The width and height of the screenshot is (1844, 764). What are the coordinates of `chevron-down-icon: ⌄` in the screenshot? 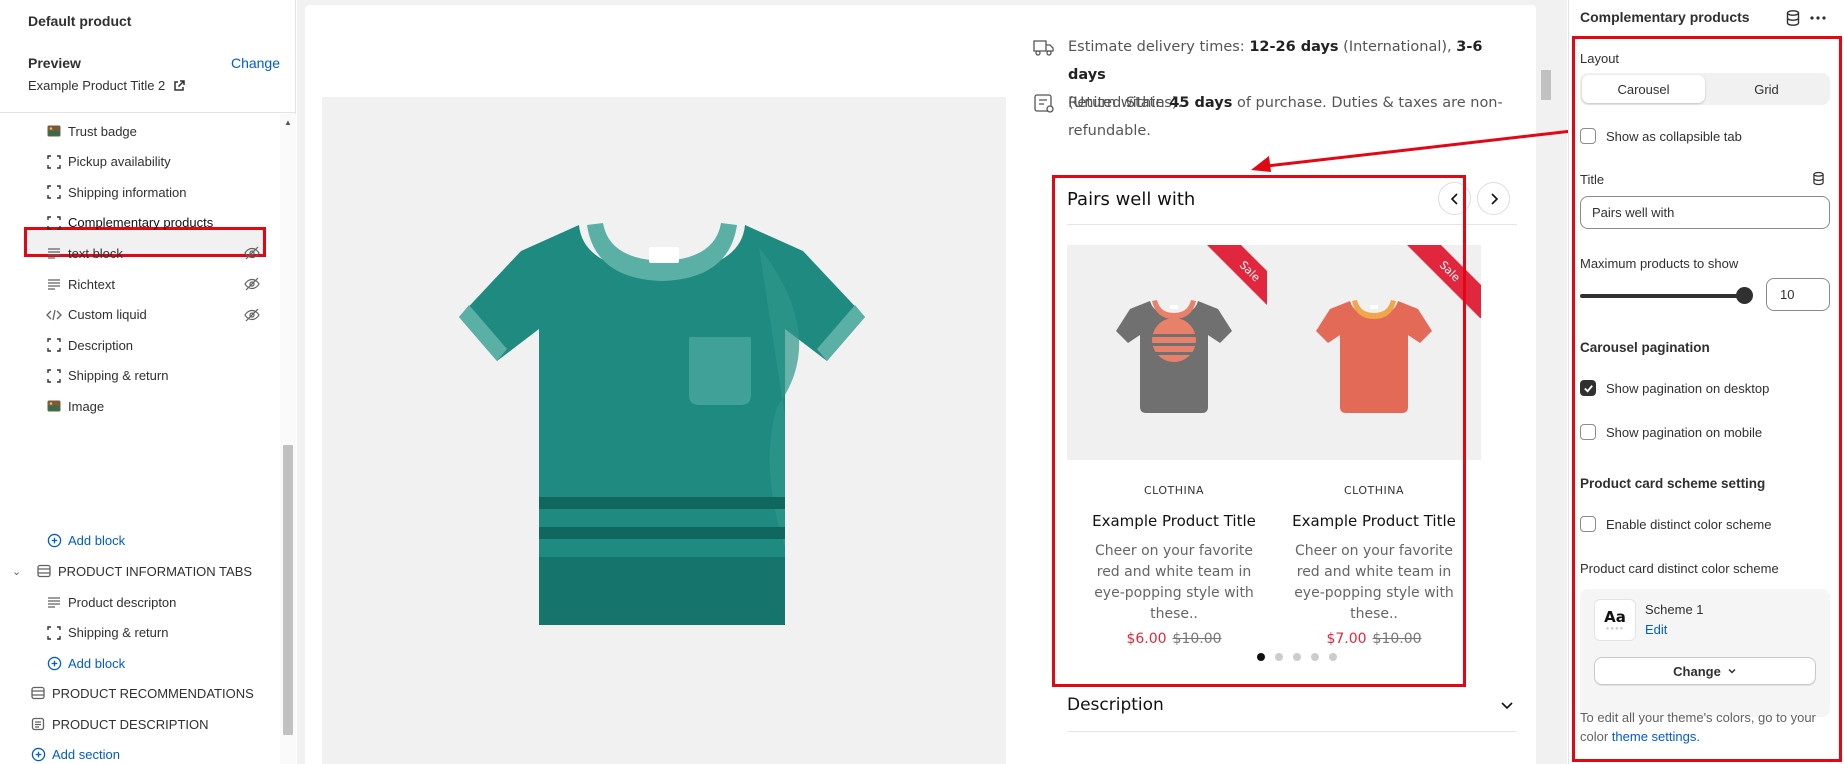 It's located at (20, 571).